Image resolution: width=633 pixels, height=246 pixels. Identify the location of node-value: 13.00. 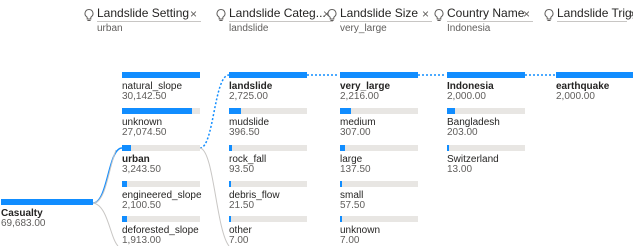
(460, 169).